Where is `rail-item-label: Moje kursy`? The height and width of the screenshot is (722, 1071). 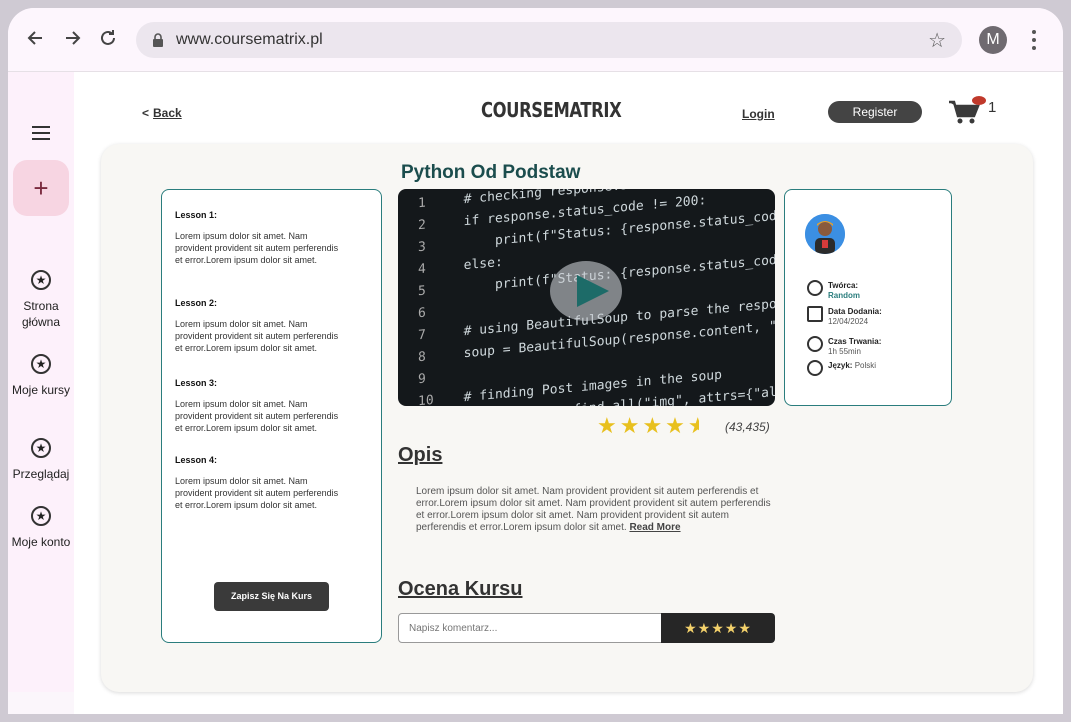 rail-item-label: Moje kursy is located at coordinates (40, 390).